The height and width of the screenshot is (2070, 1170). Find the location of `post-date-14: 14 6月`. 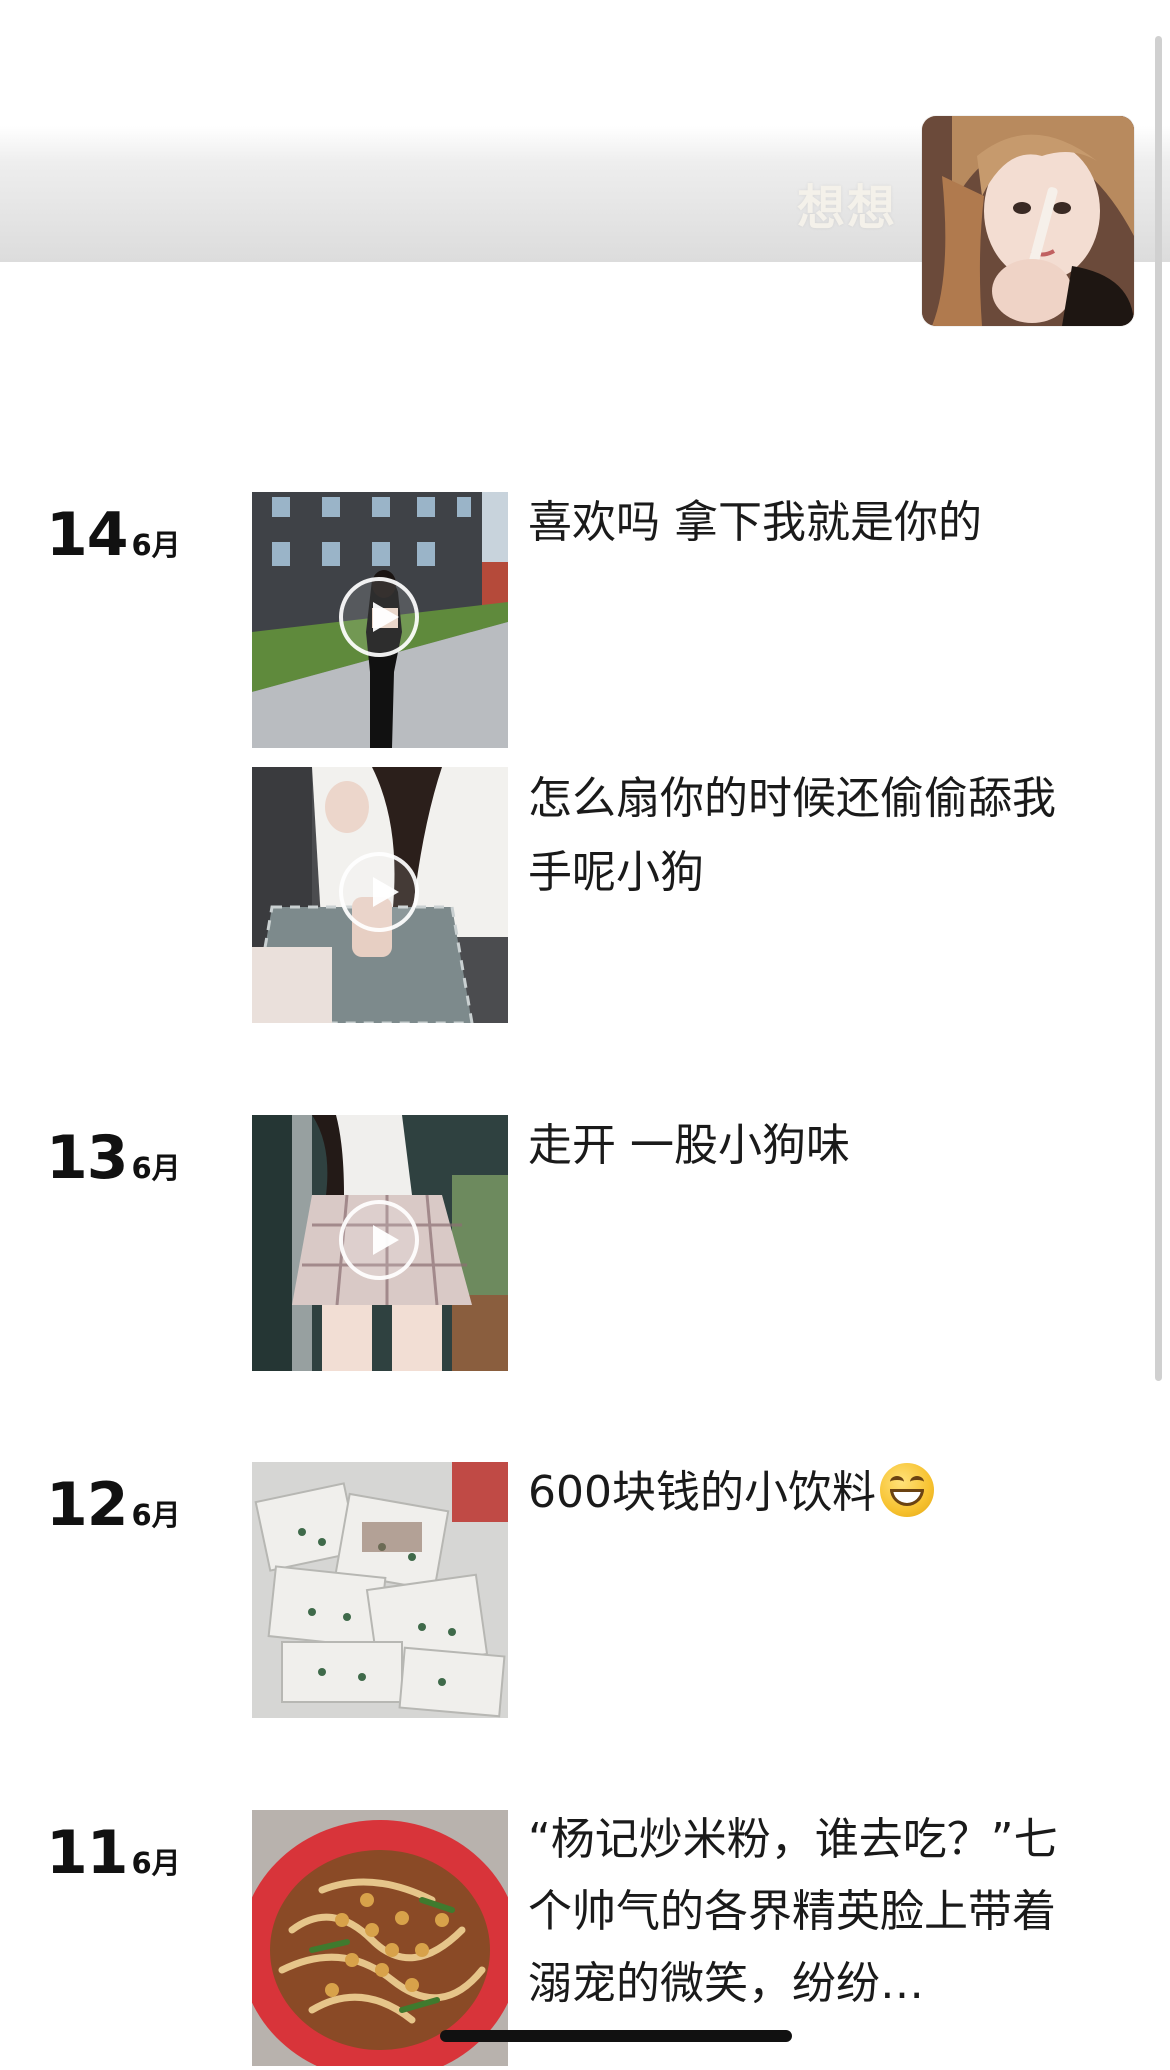

post-date-14: 14 6月 is located at coordinates (113, 535).